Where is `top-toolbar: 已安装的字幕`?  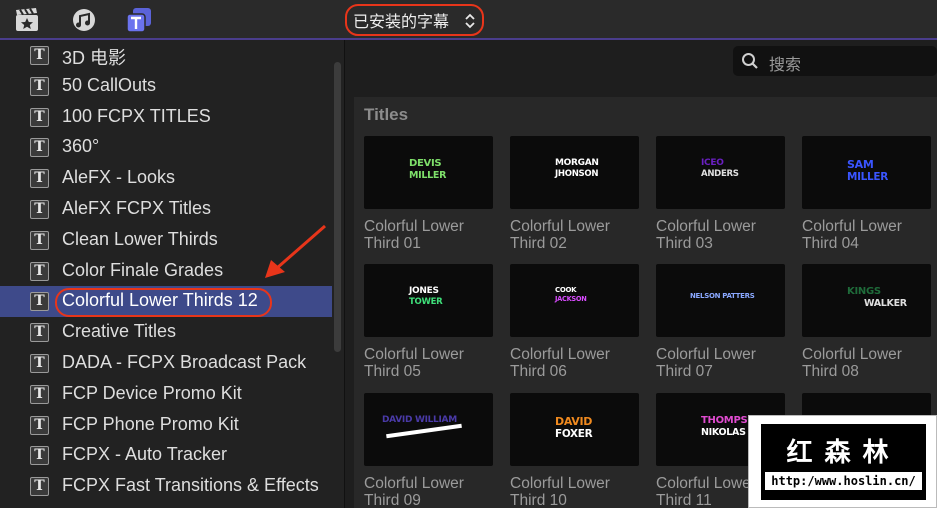
top-toolbar: 已安装的字幕 is located at coordinates (468, 20).